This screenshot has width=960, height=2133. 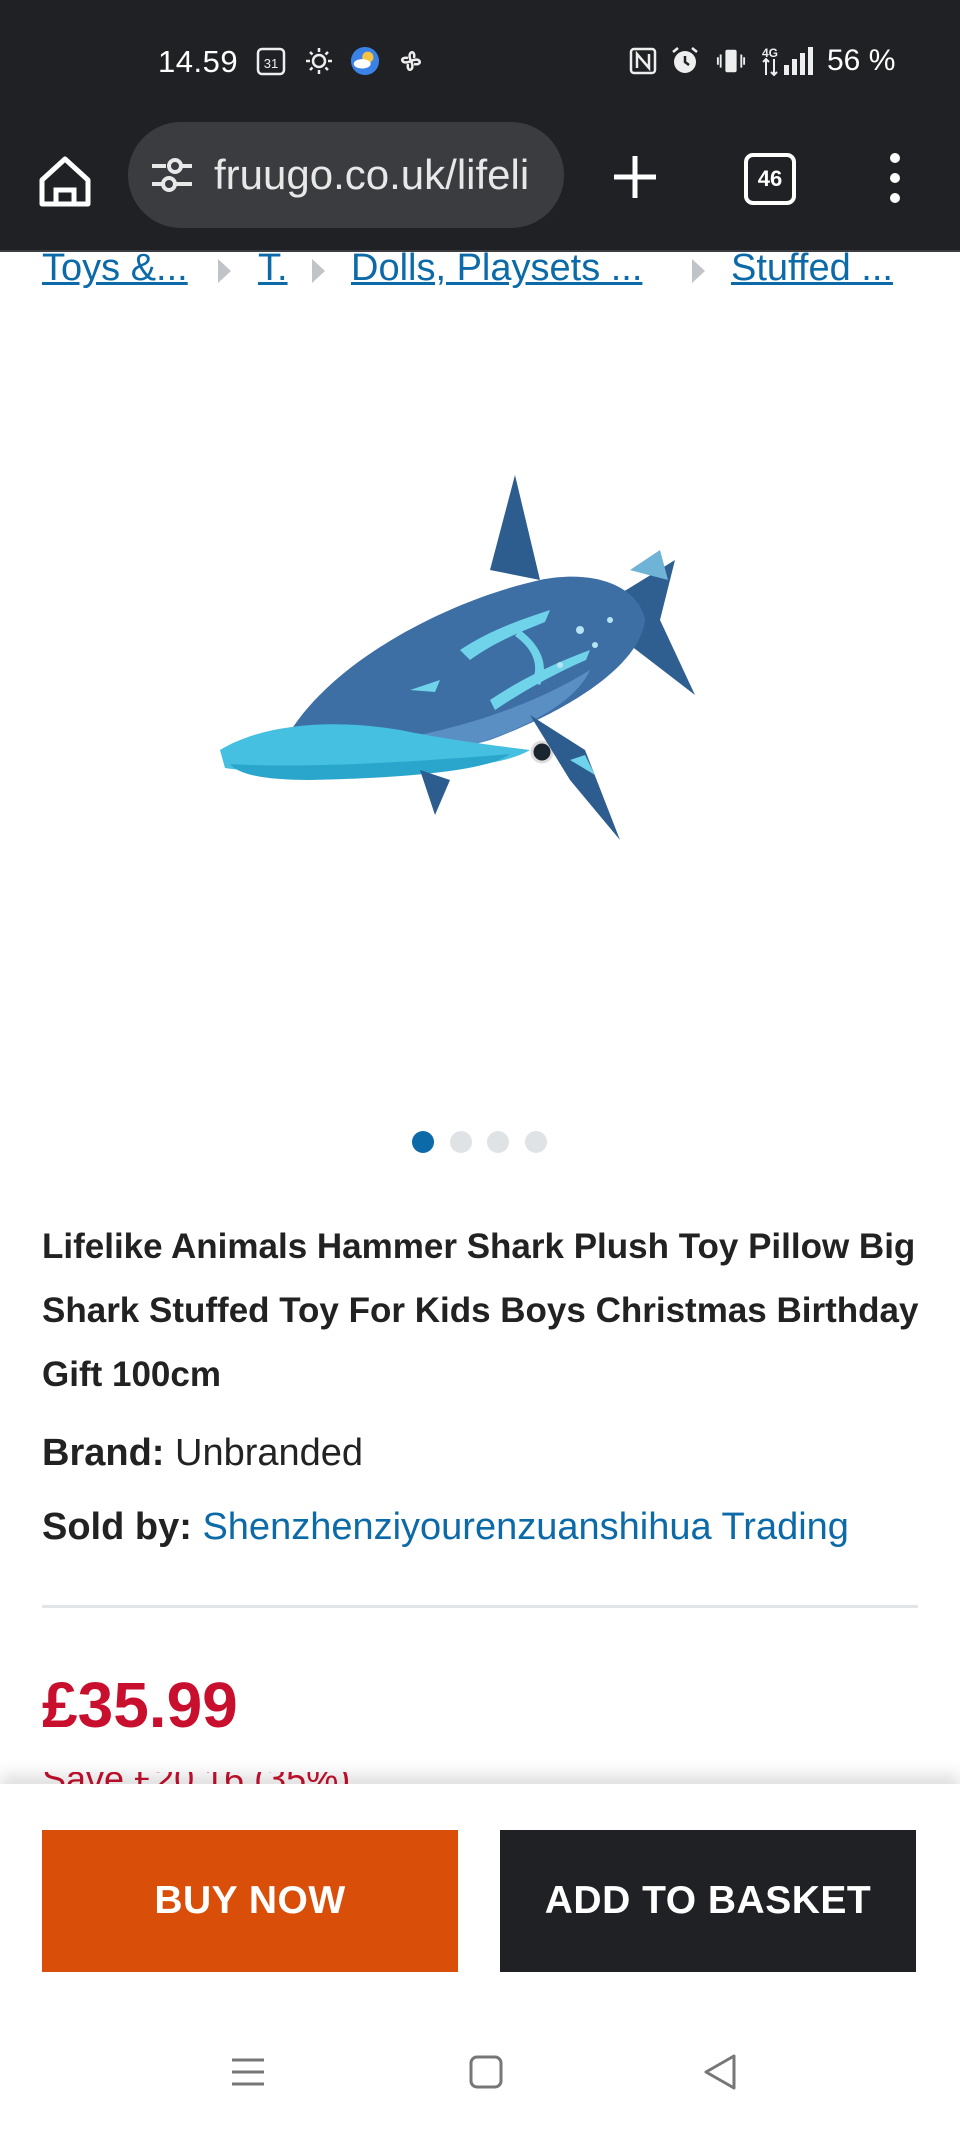 I want to click on brand-label: Brand:, so click(x=103, y=1453).